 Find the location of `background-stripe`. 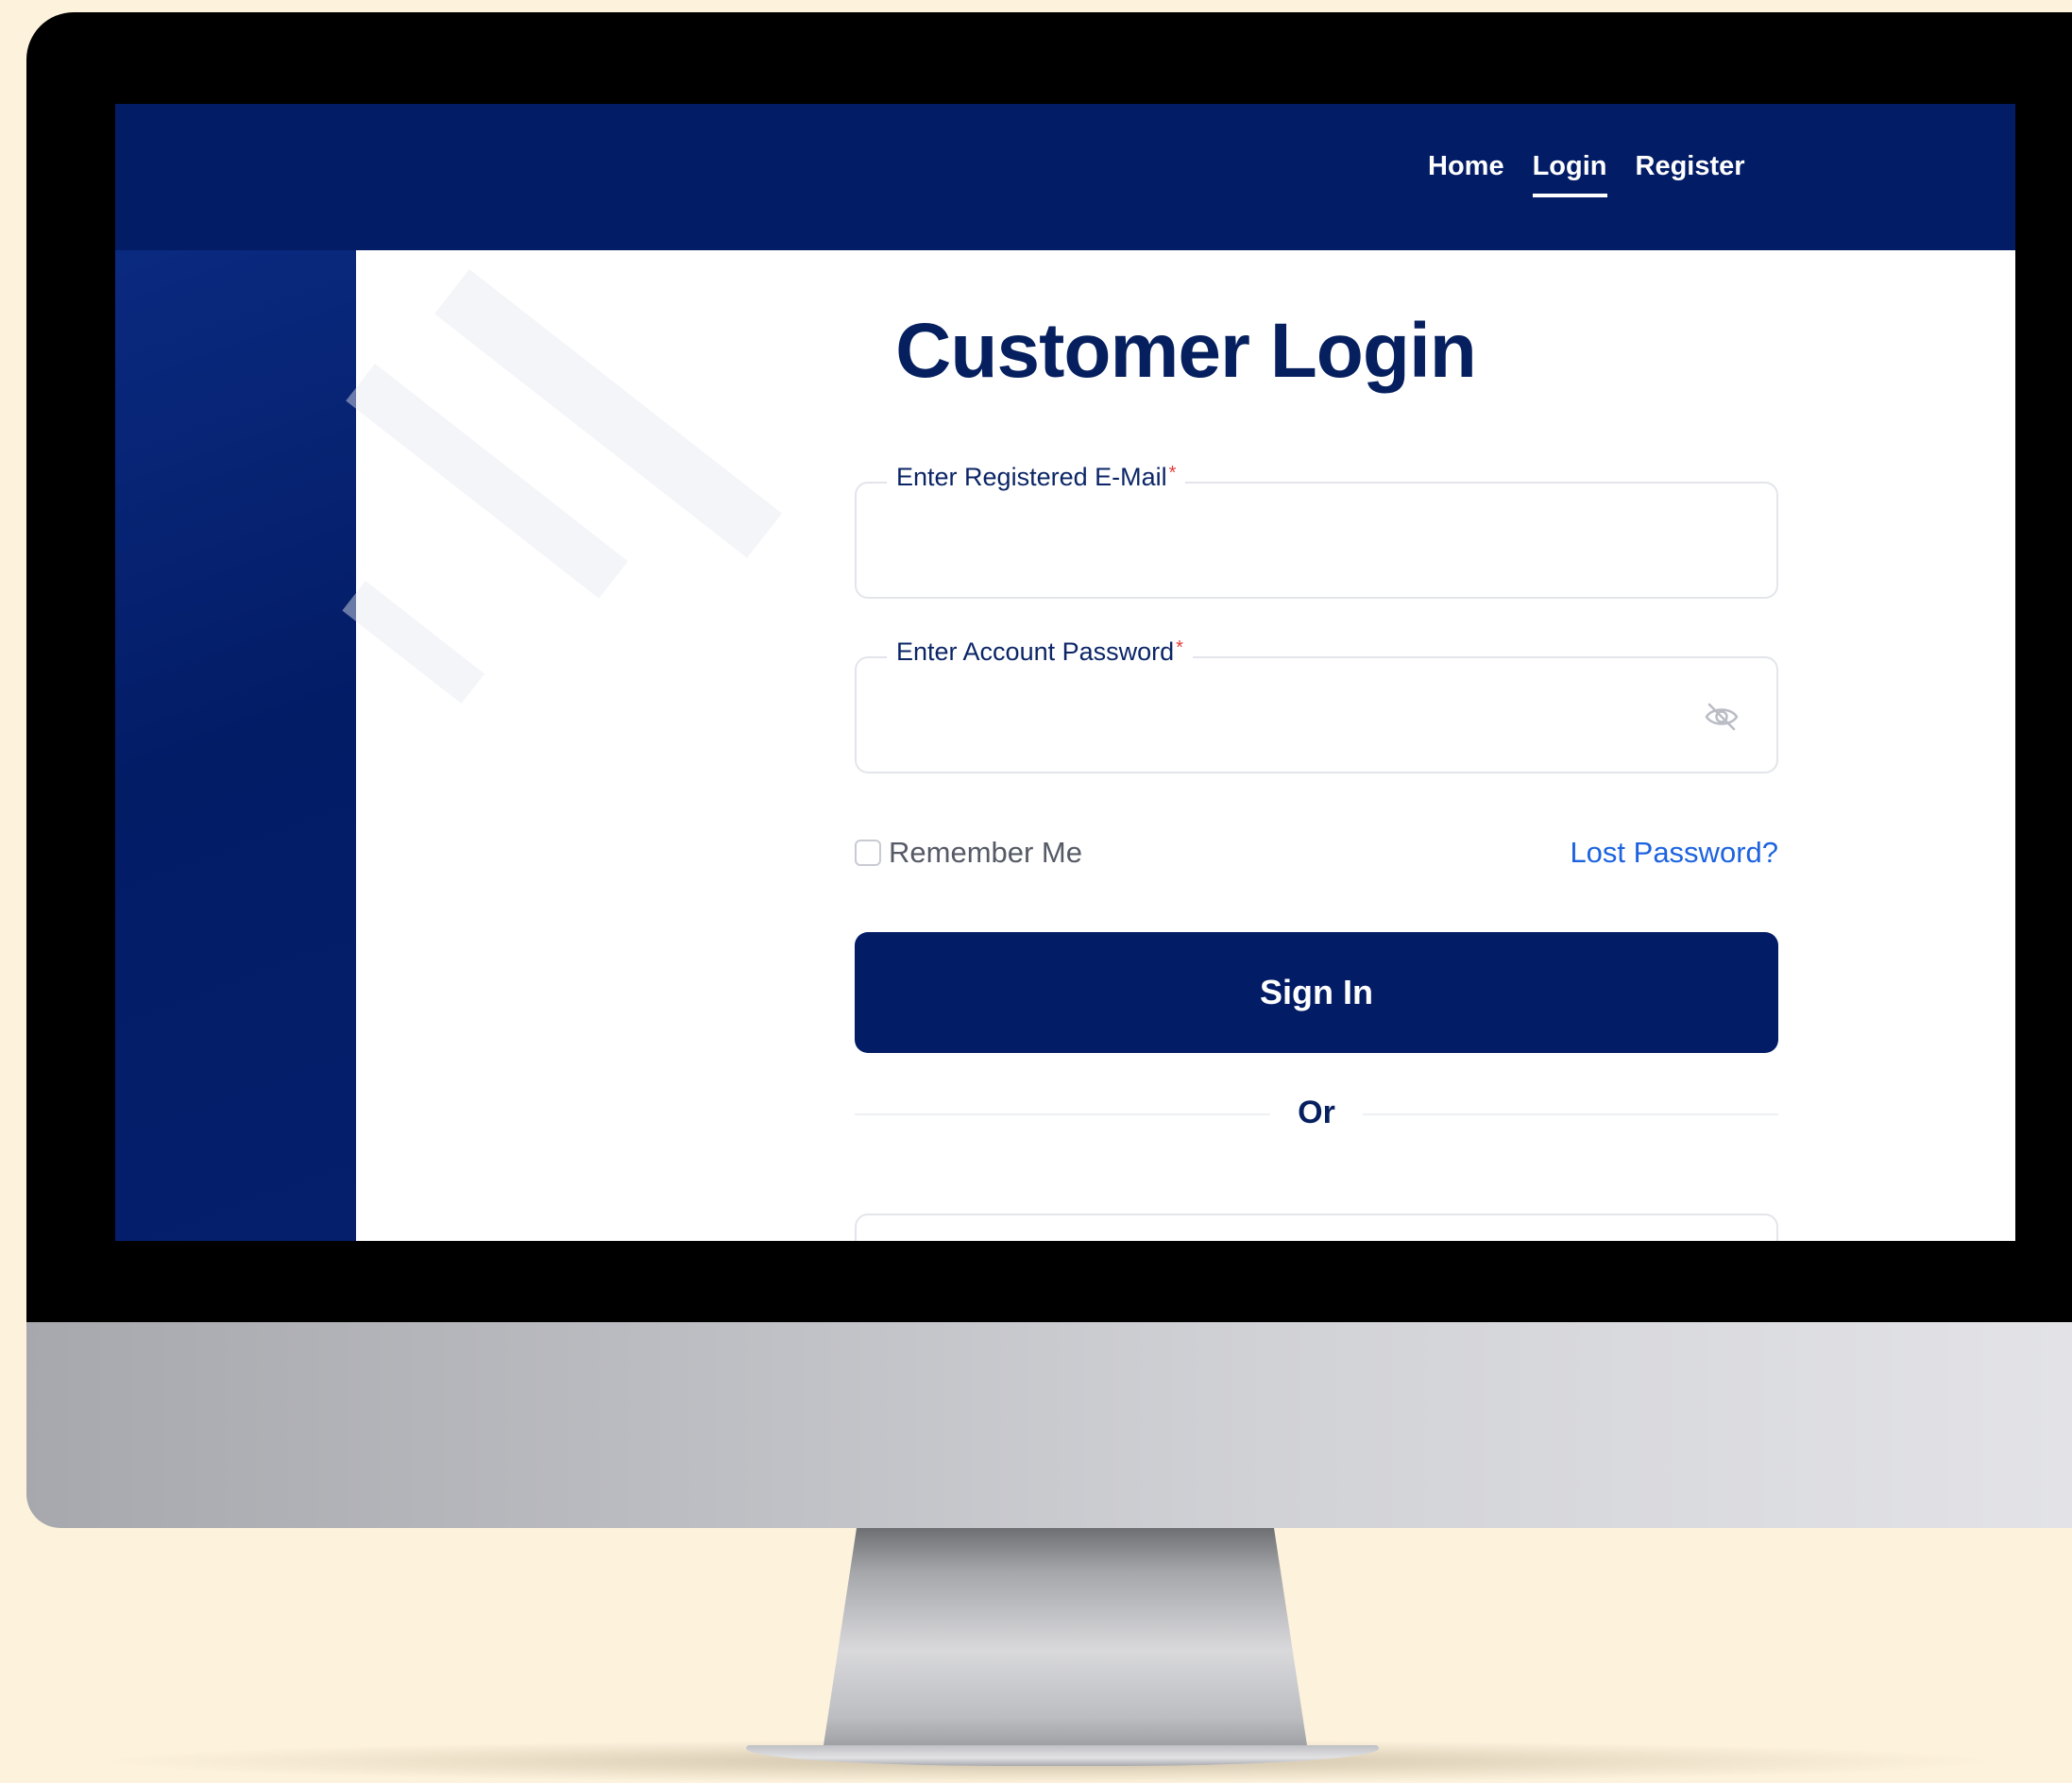

background-stripe is located at coordinates (413, 643).